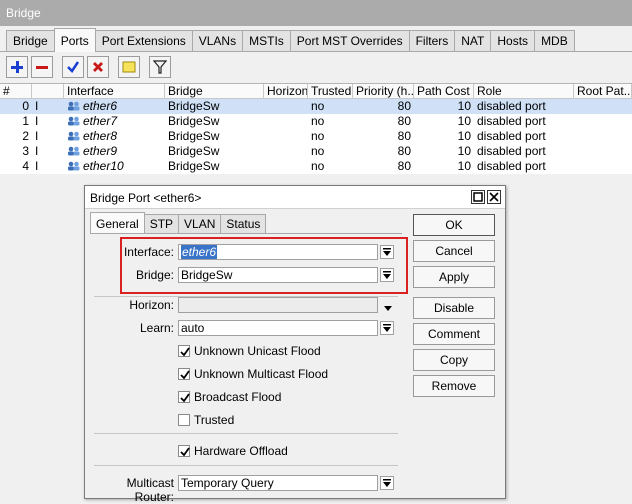 The image size is (632, 504). What do you see at coordinates (266, 40) in the screenshot?
I see `tab-mstis: MSTIs` at bounding box center [266, 40].